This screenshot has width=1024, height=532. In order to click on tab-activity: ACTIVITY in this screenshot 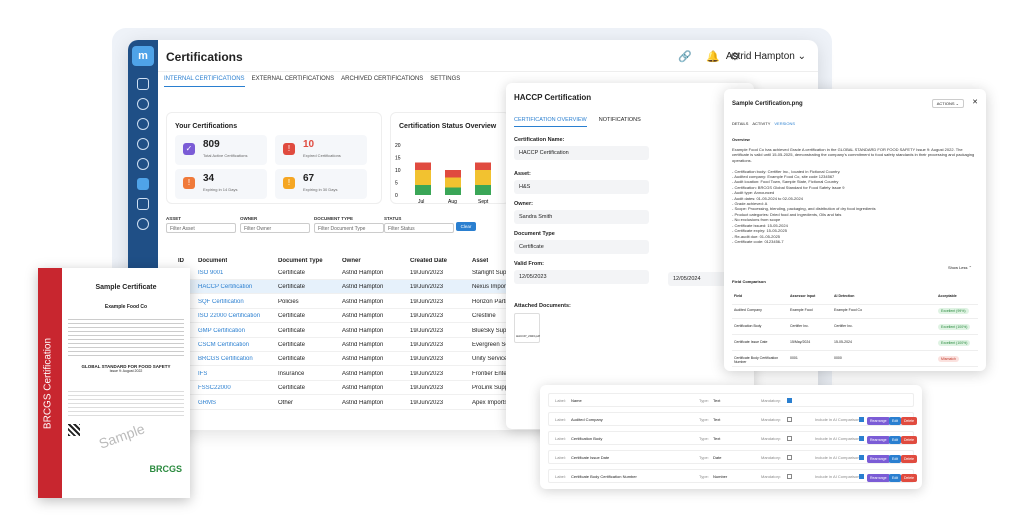, I will do `click(761, 123)`.